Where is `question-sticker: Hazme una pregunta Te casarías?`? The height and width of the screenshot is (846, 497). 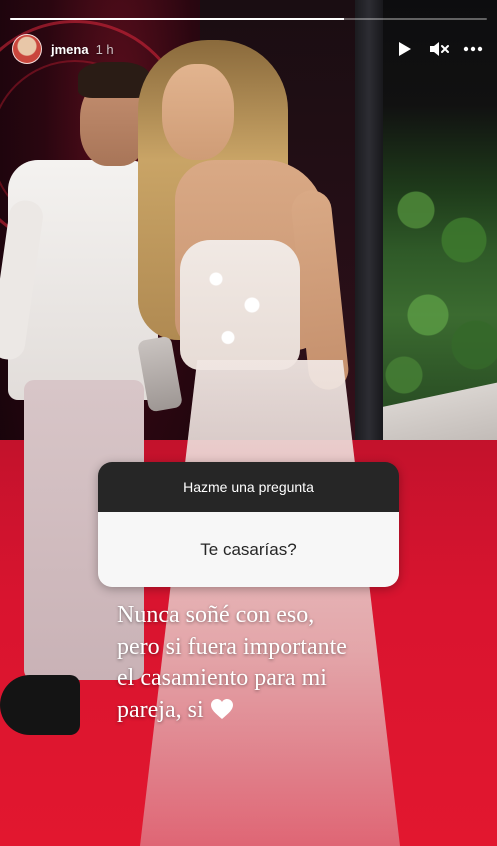 question-sticker: Hazme una pregunta Te casarías? is located at coordinates (248, 524).